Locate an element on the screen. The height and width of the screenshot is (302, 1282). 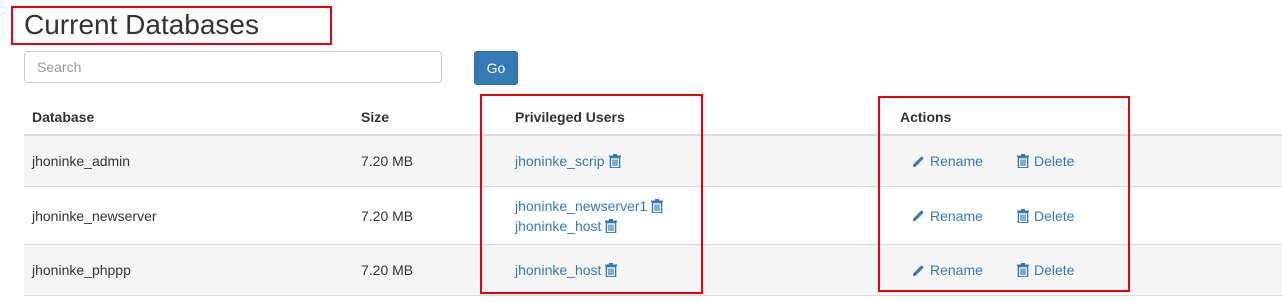
highlight-box-actions is located at coordinates (1004, 194).